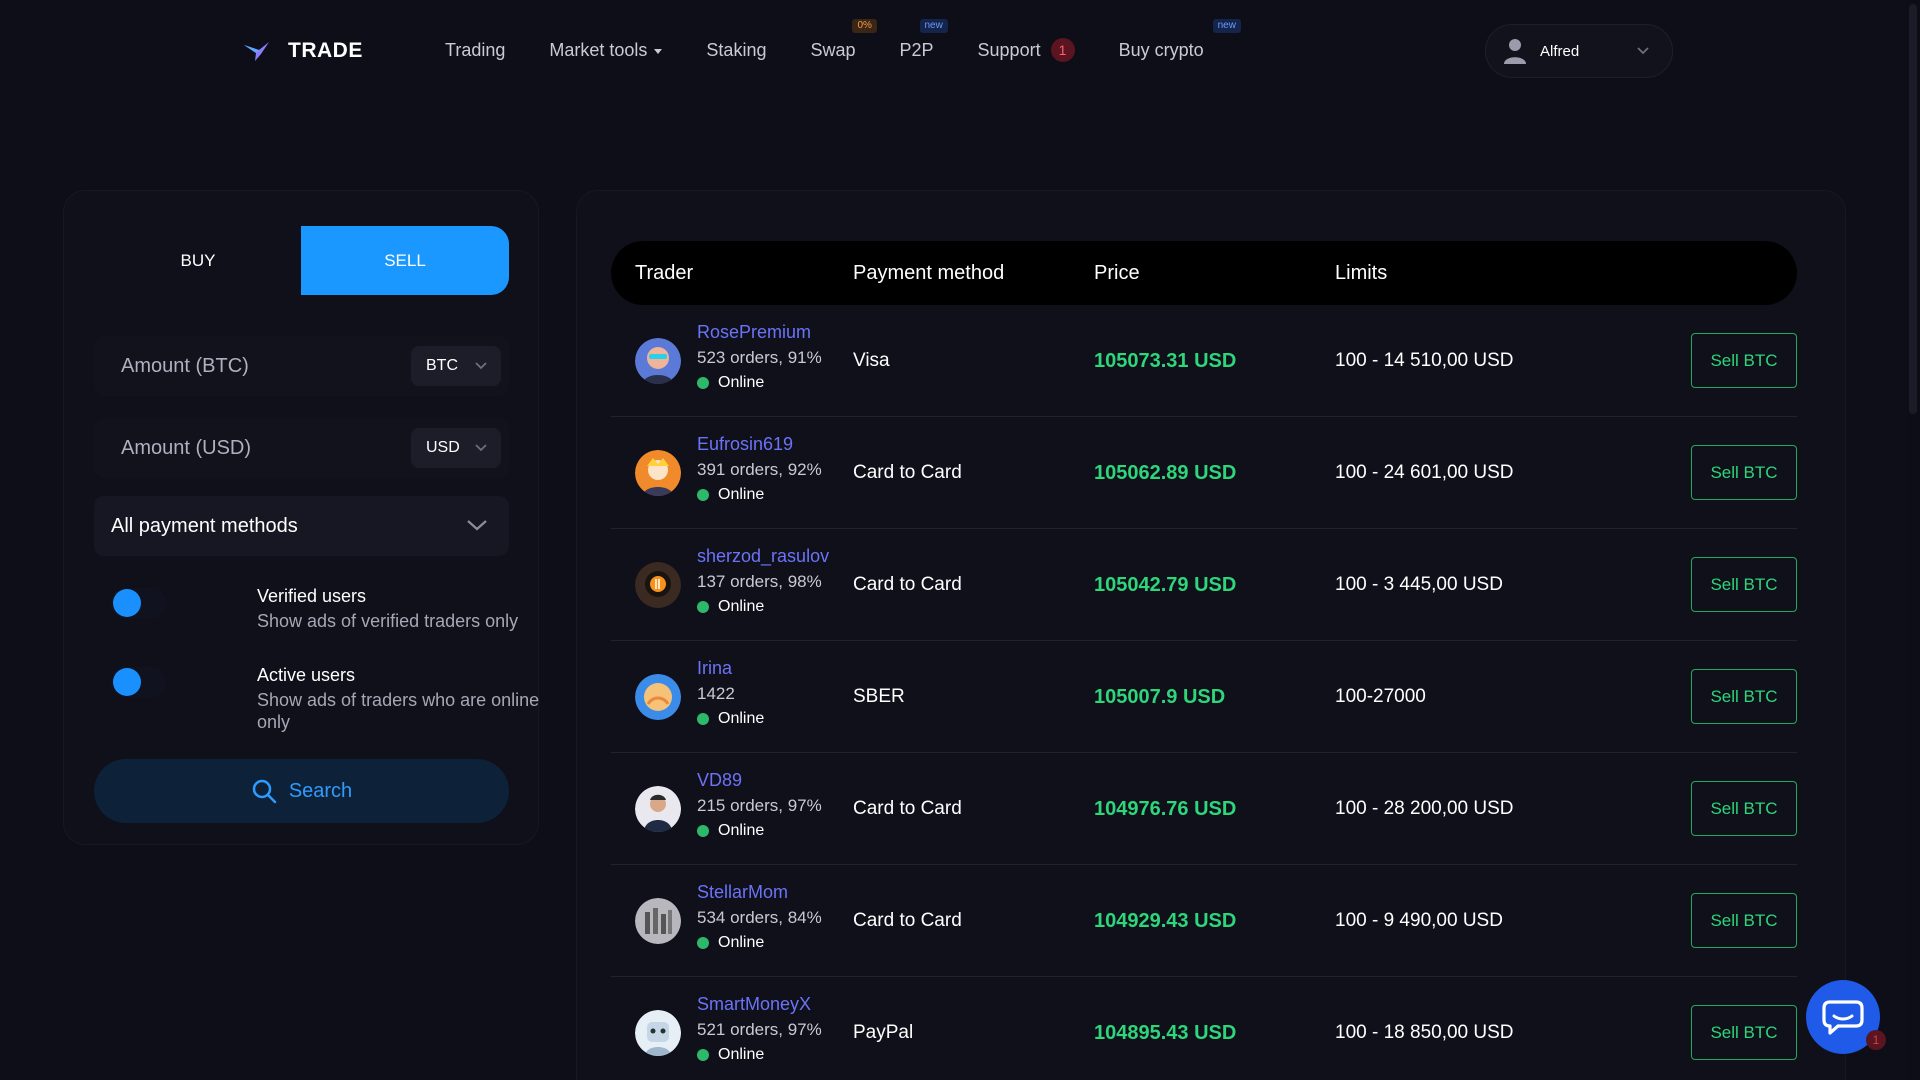 The height and width of the screenshot is (1080, 1920). I want to click on trader-name-link: SmartMoneyX, so click(754, 1004).